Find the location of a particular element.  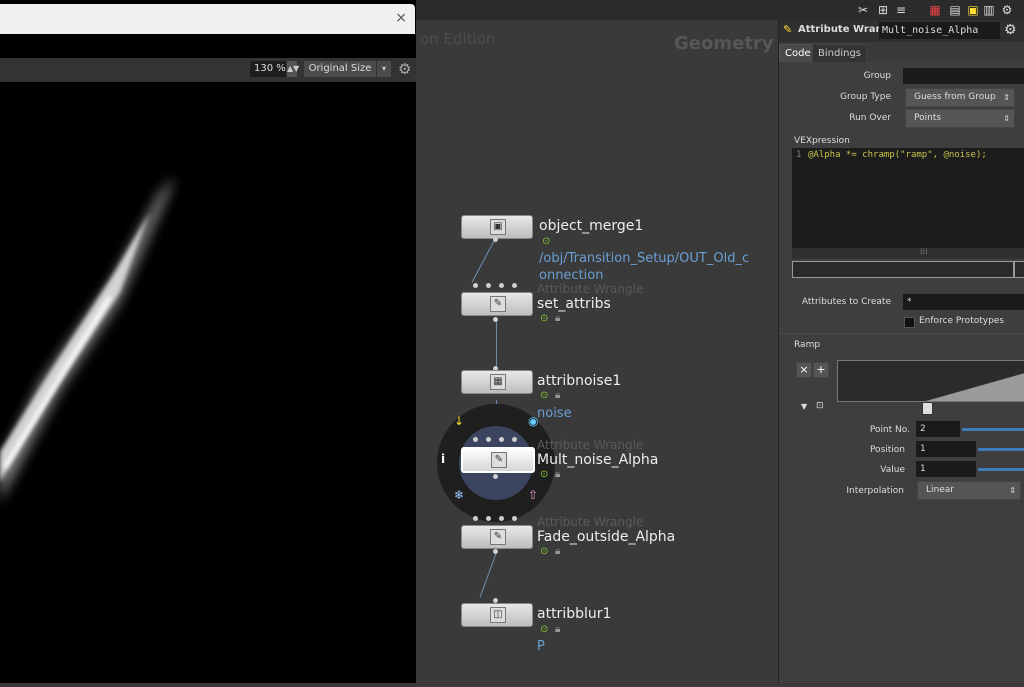

run-over-dropdown: Points ⇕ is located at coordinates (960, 118).